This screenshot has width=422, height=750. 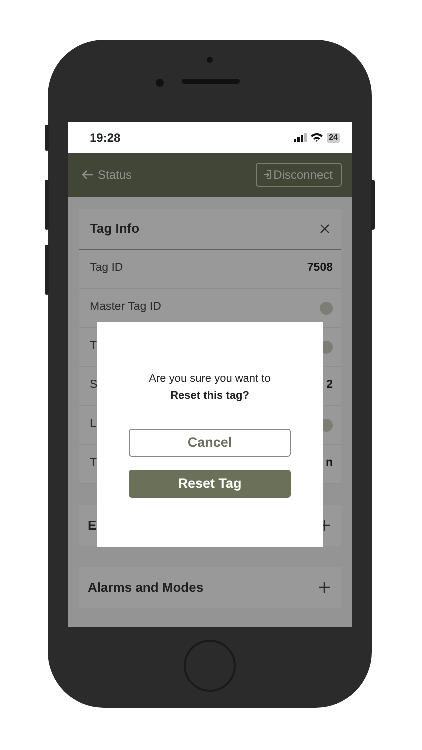 I want to click on reset-button: Reset Tag, so click(x=210, y=484).